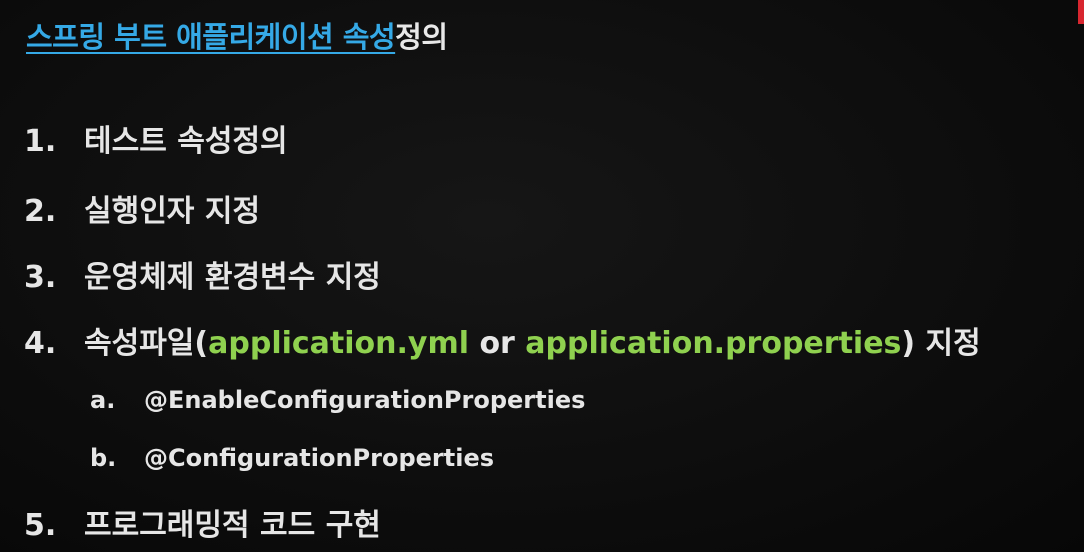 The height and width of the screenshot is (552, 1084). I want to click on list-item-2: 2. 실행인자 지정, so click(142, 208).